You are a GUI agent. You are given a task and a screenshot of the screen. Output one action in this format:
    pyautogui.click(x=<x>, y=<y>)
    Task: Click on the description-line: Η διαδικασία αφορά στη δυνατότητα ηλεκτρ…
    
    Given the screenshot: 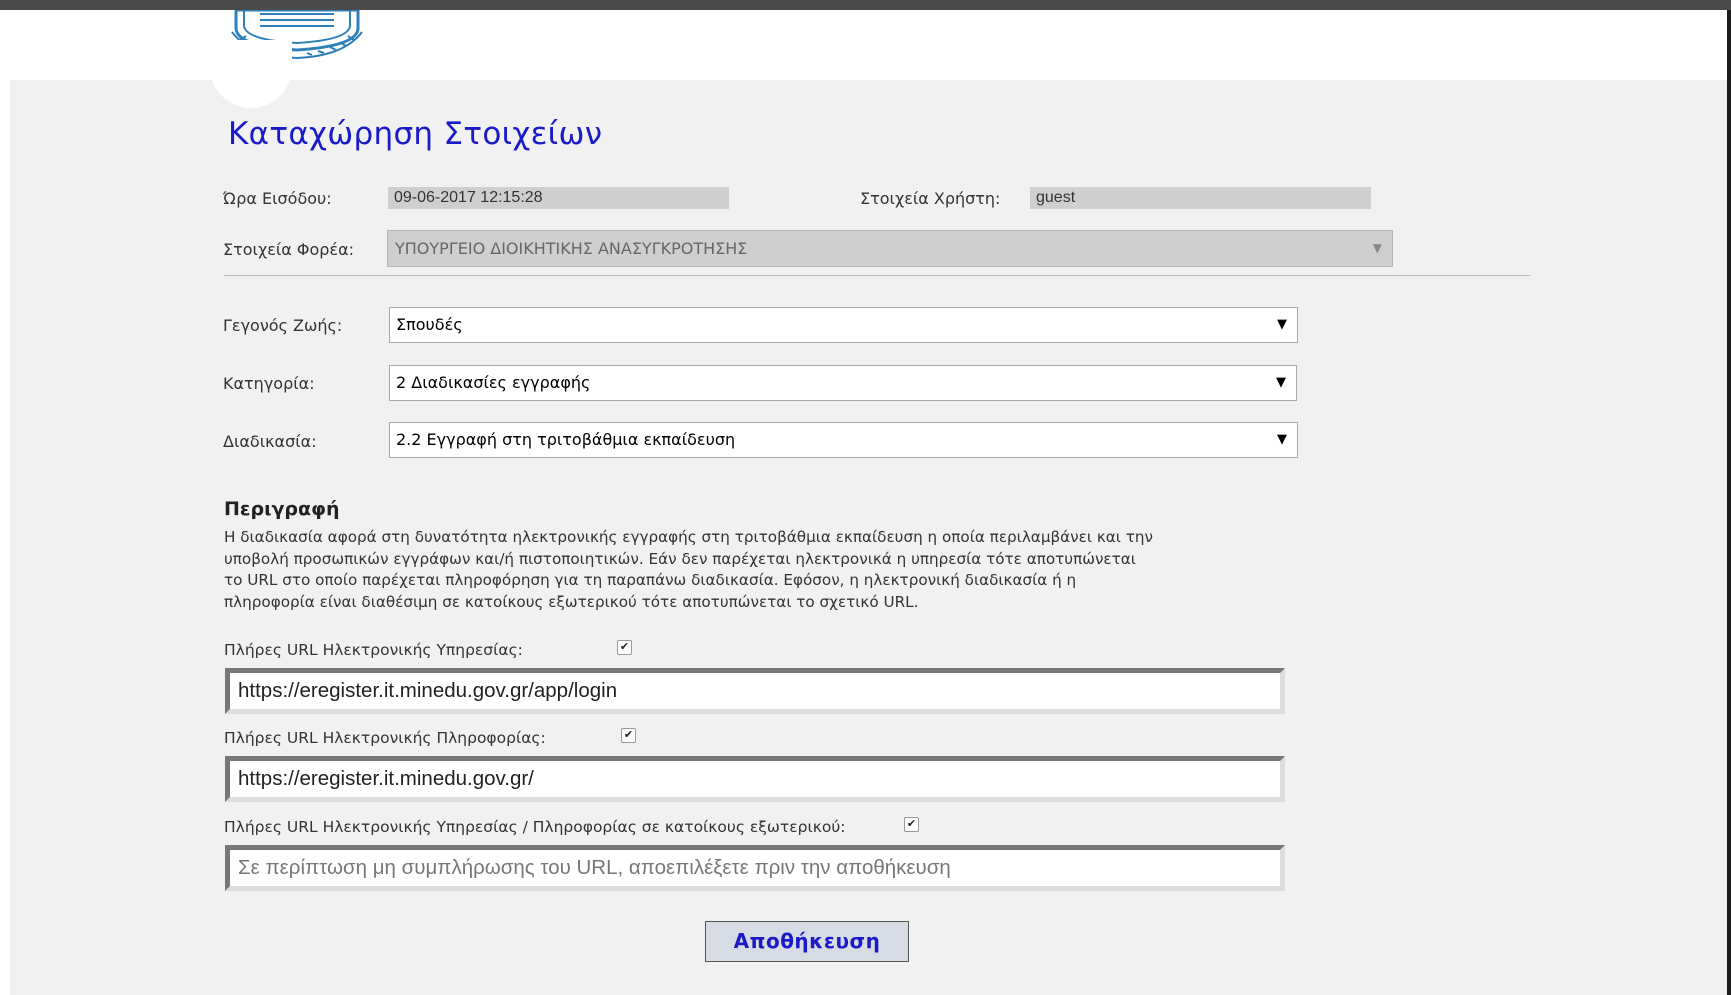 What is the action you would take?
    pyautogui.click(x=689, y=537)
    